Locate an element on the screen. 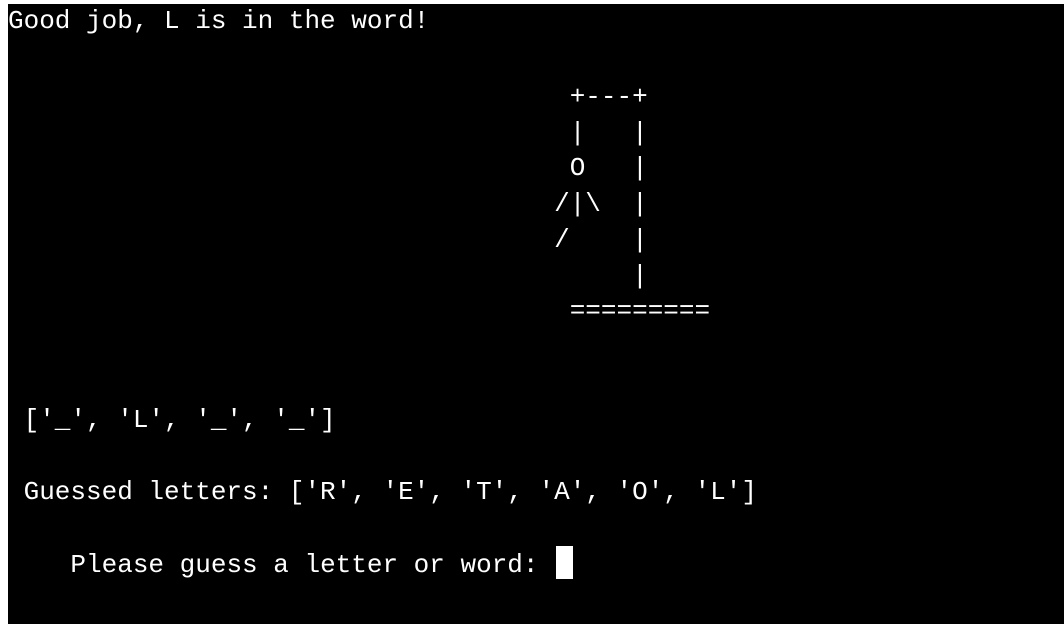  text-cursor is located at coordinates (565, 562).